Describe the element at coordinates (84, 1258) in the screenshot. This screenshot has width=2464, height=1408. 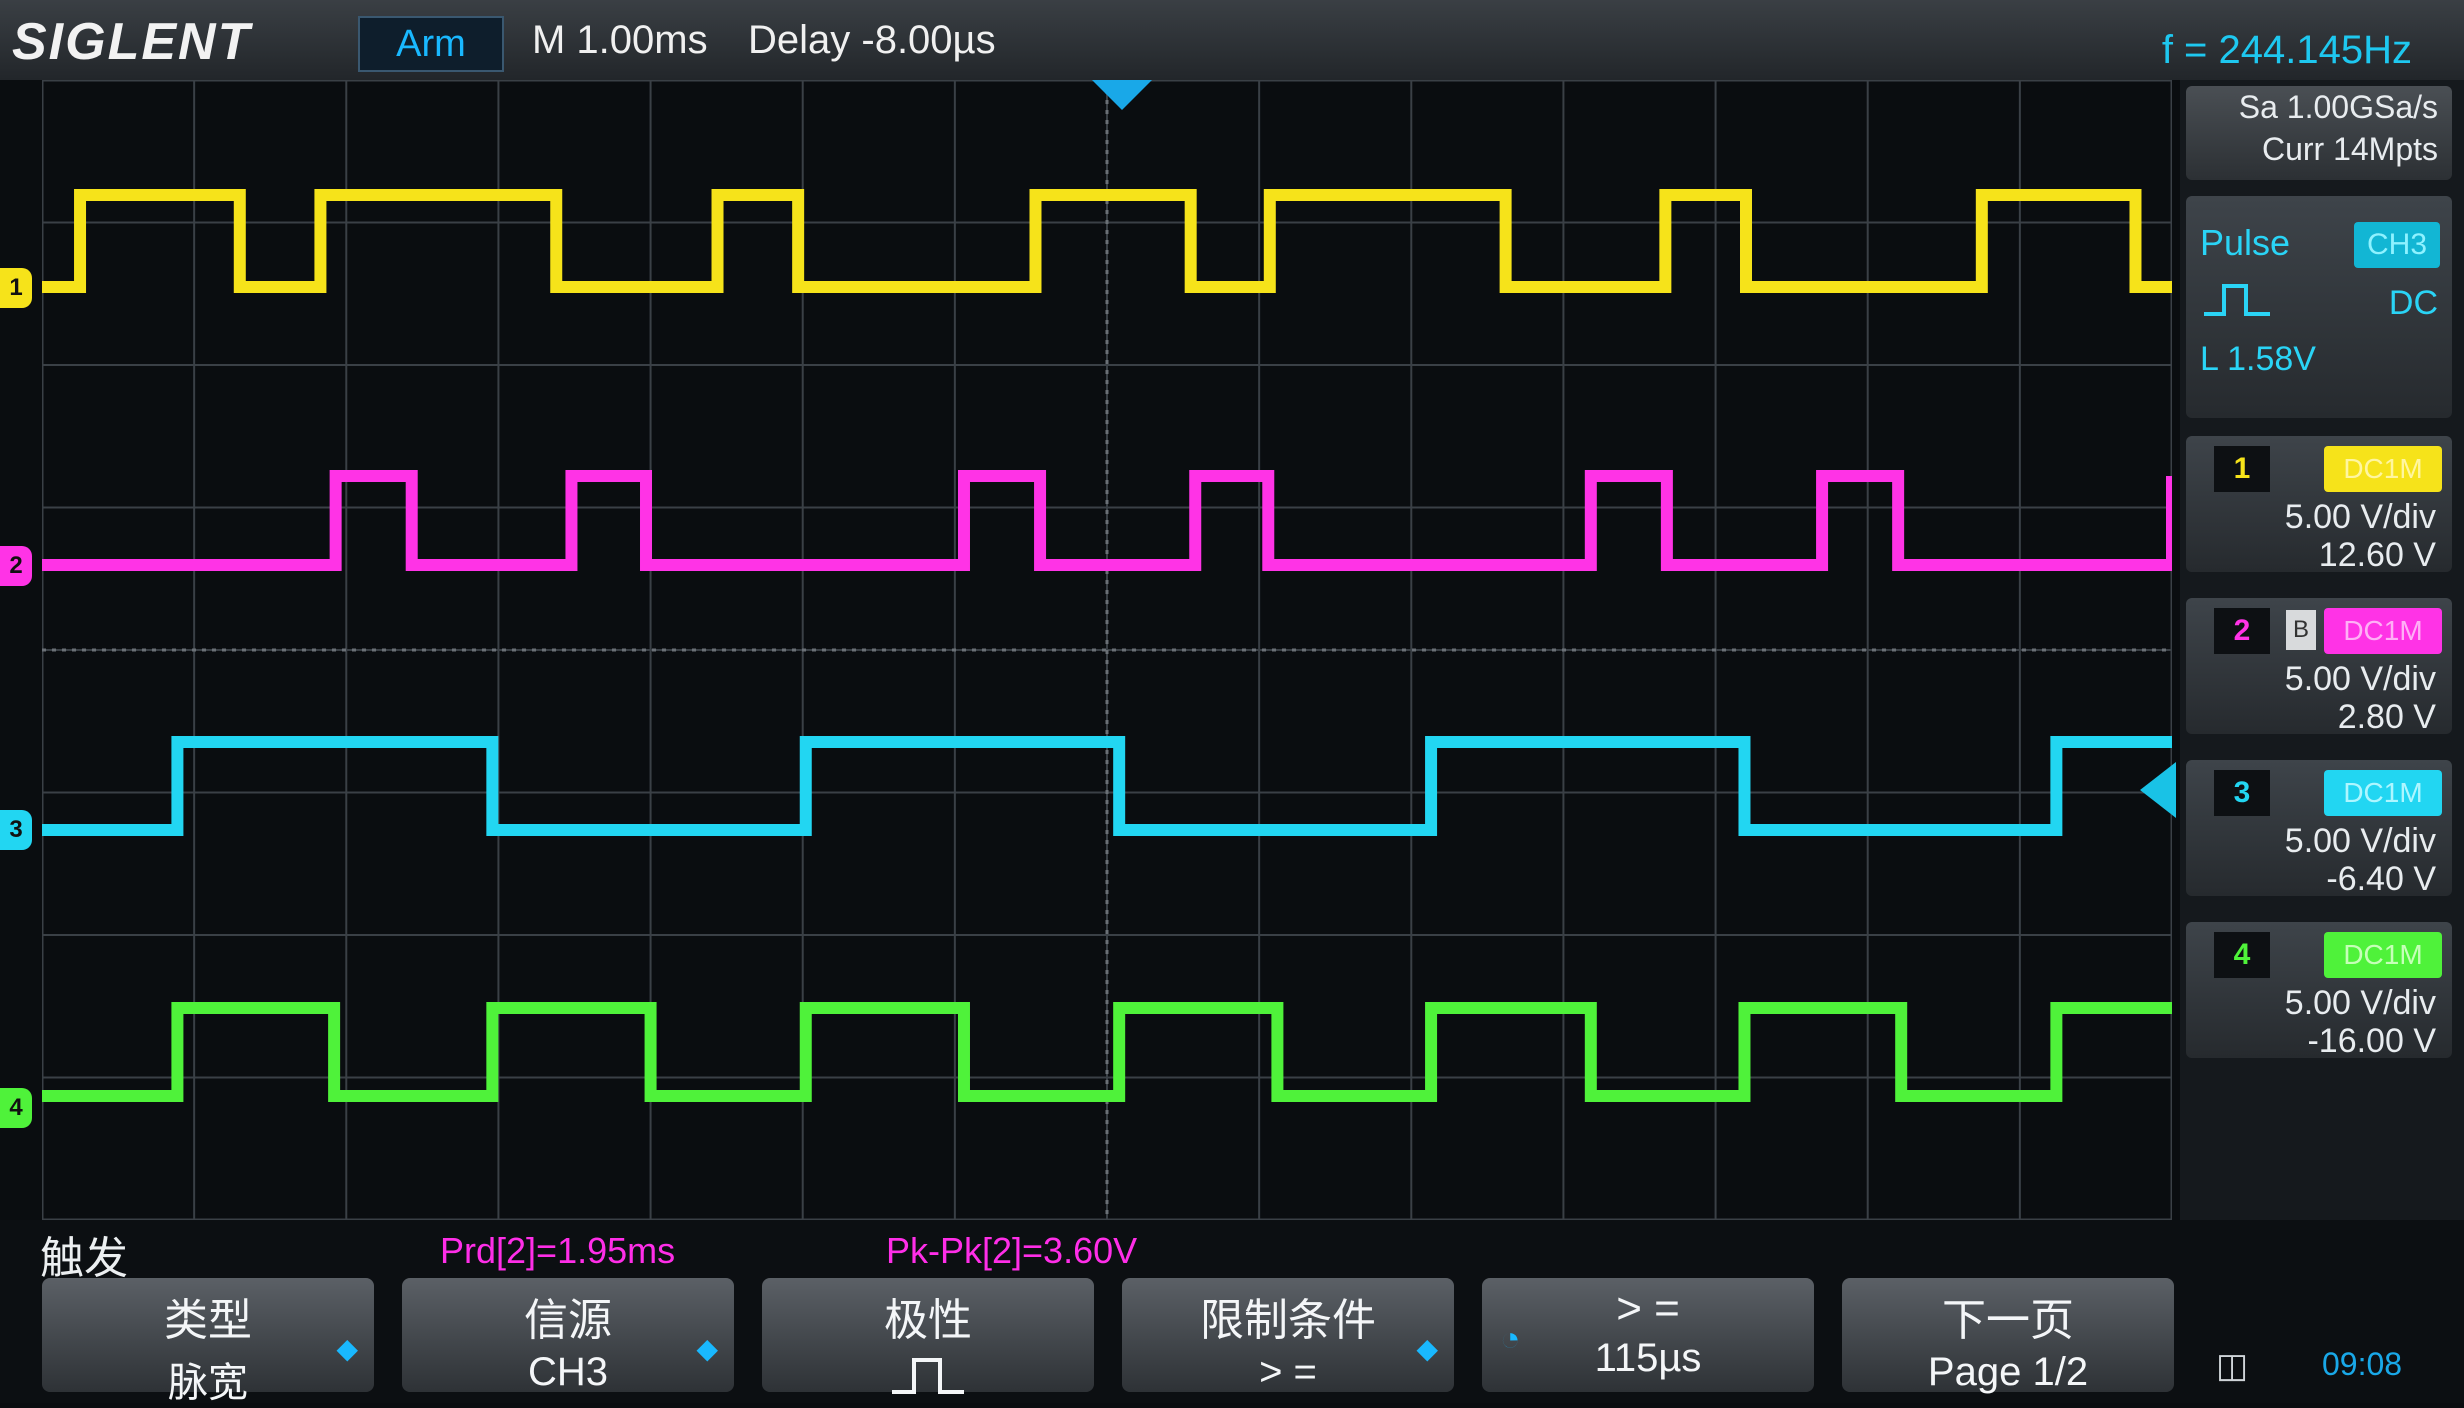
I see `menu-title: 触发` at that location.